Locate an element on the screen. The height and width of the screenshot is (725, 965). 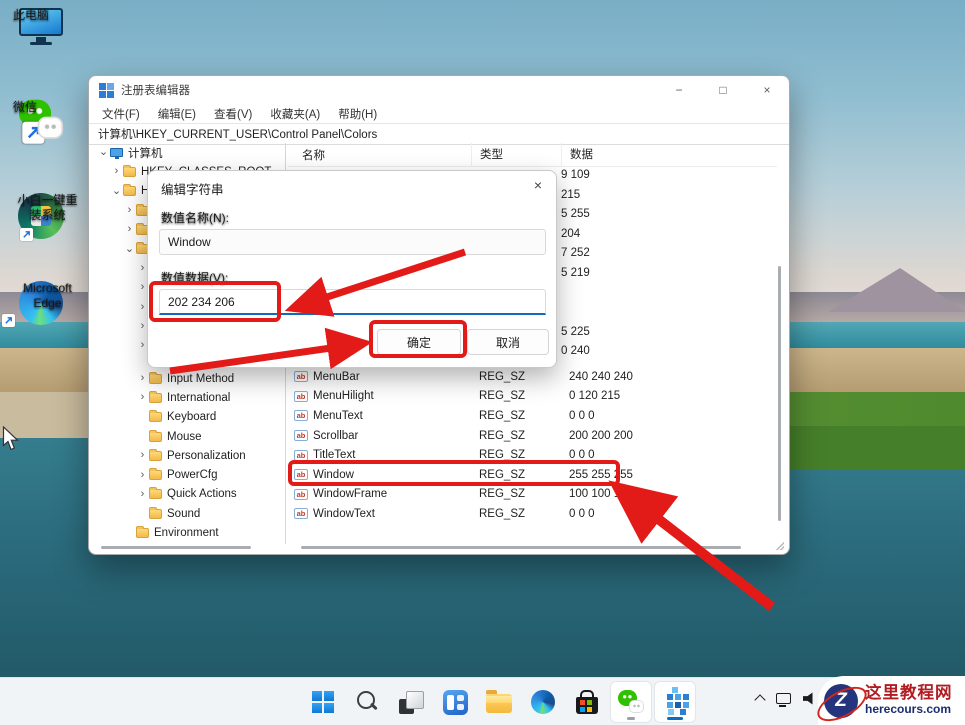
column-header-data: 数据 is located at coordinates (577, 155).